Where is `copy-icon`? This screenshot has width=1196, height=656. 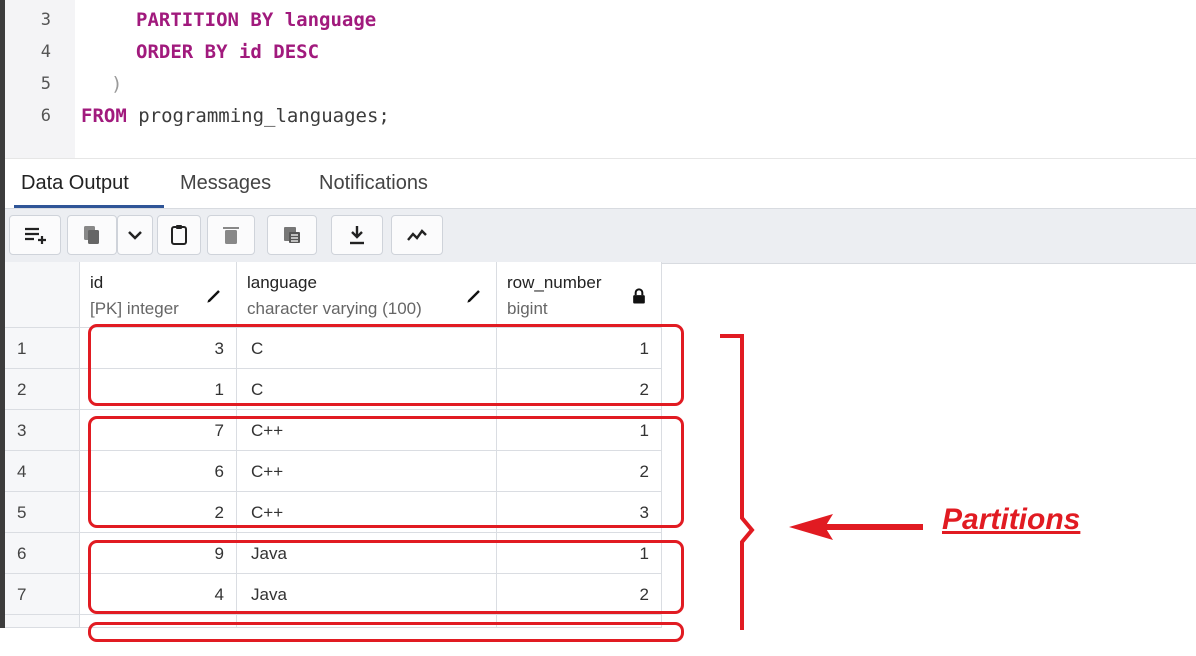
copy-icon is located at coordinates (91, 235).